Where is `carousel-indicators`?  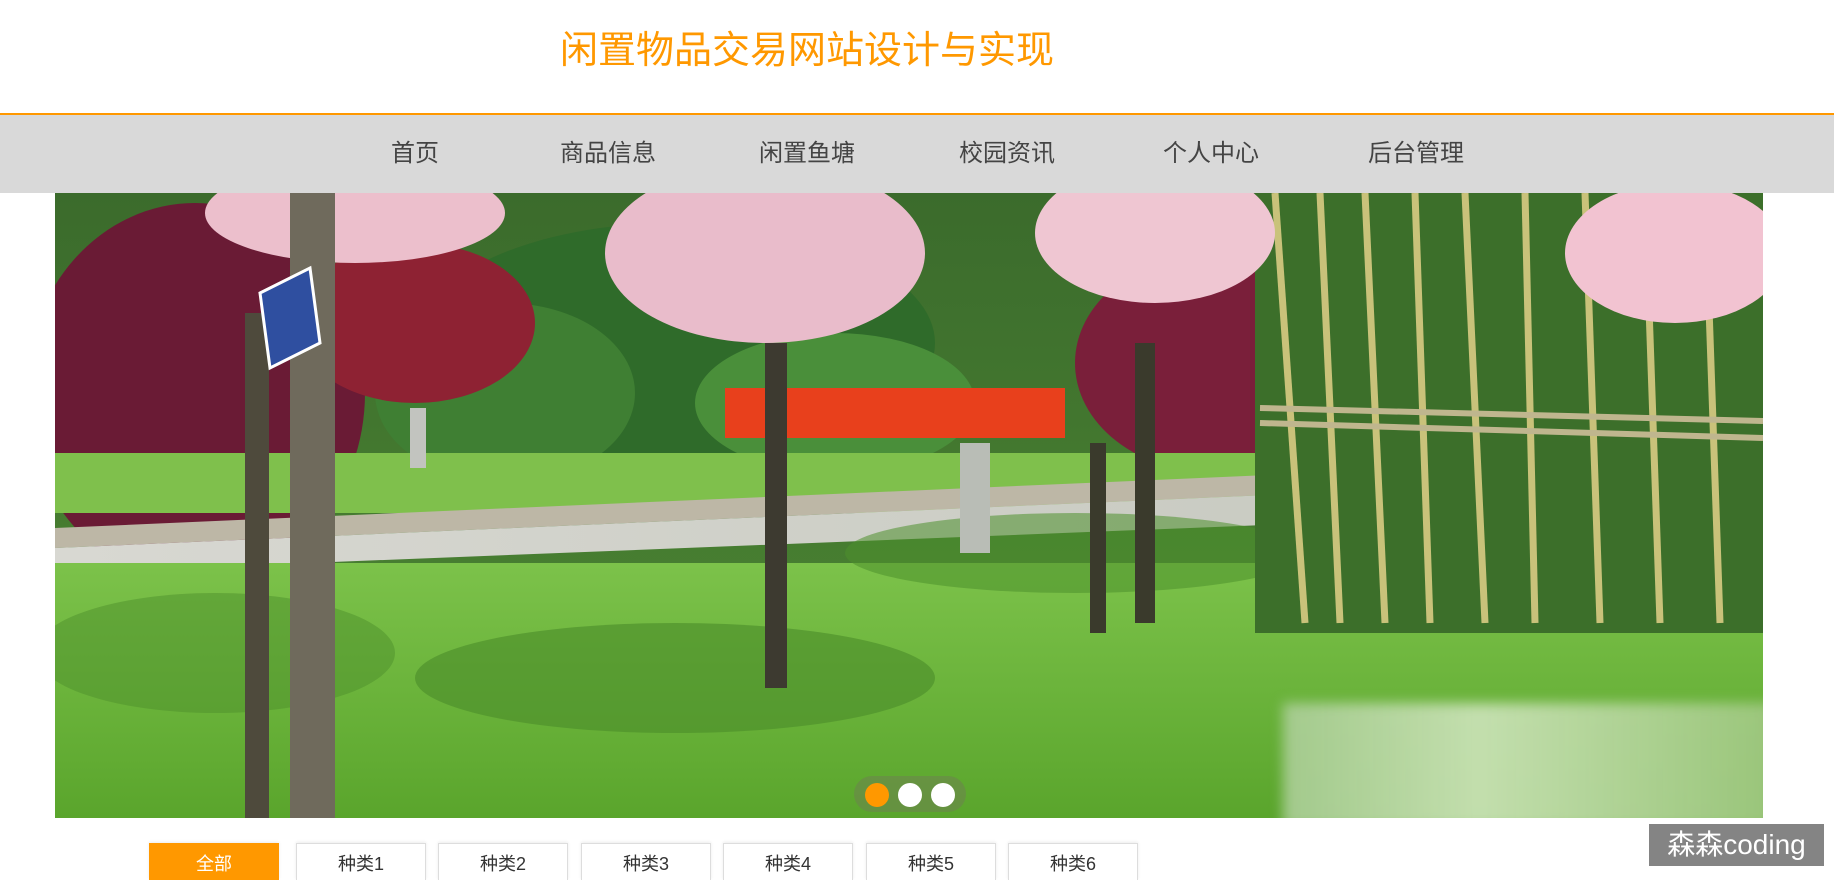
carousel-indicators is located at coordinates (910, 794).